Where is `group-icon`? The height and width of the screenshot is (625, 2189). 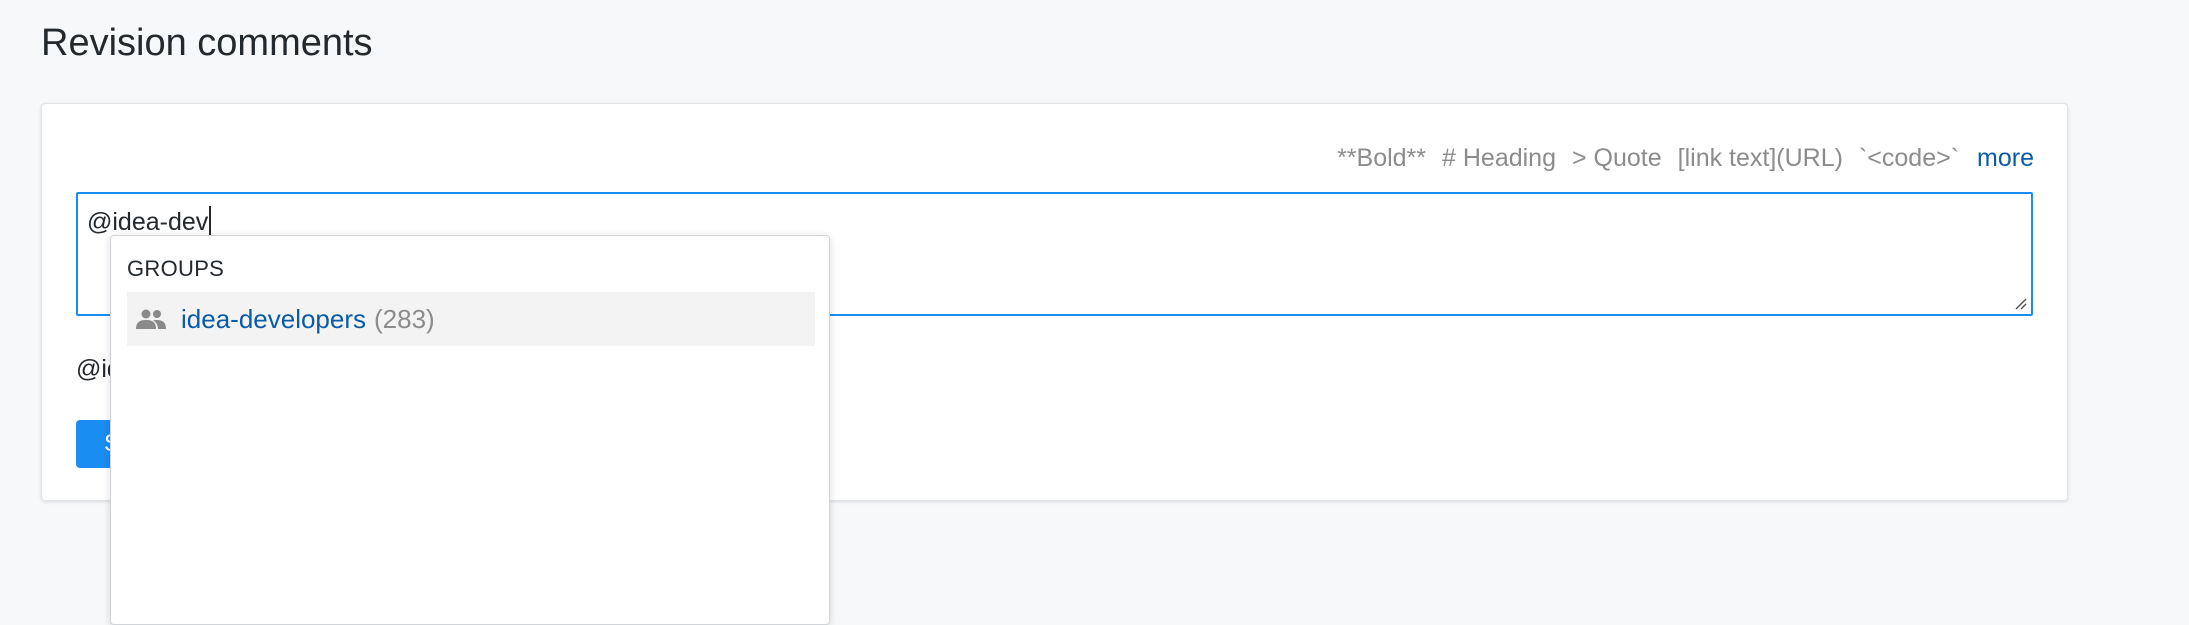
group-icon is located at coordinates (151, 319).